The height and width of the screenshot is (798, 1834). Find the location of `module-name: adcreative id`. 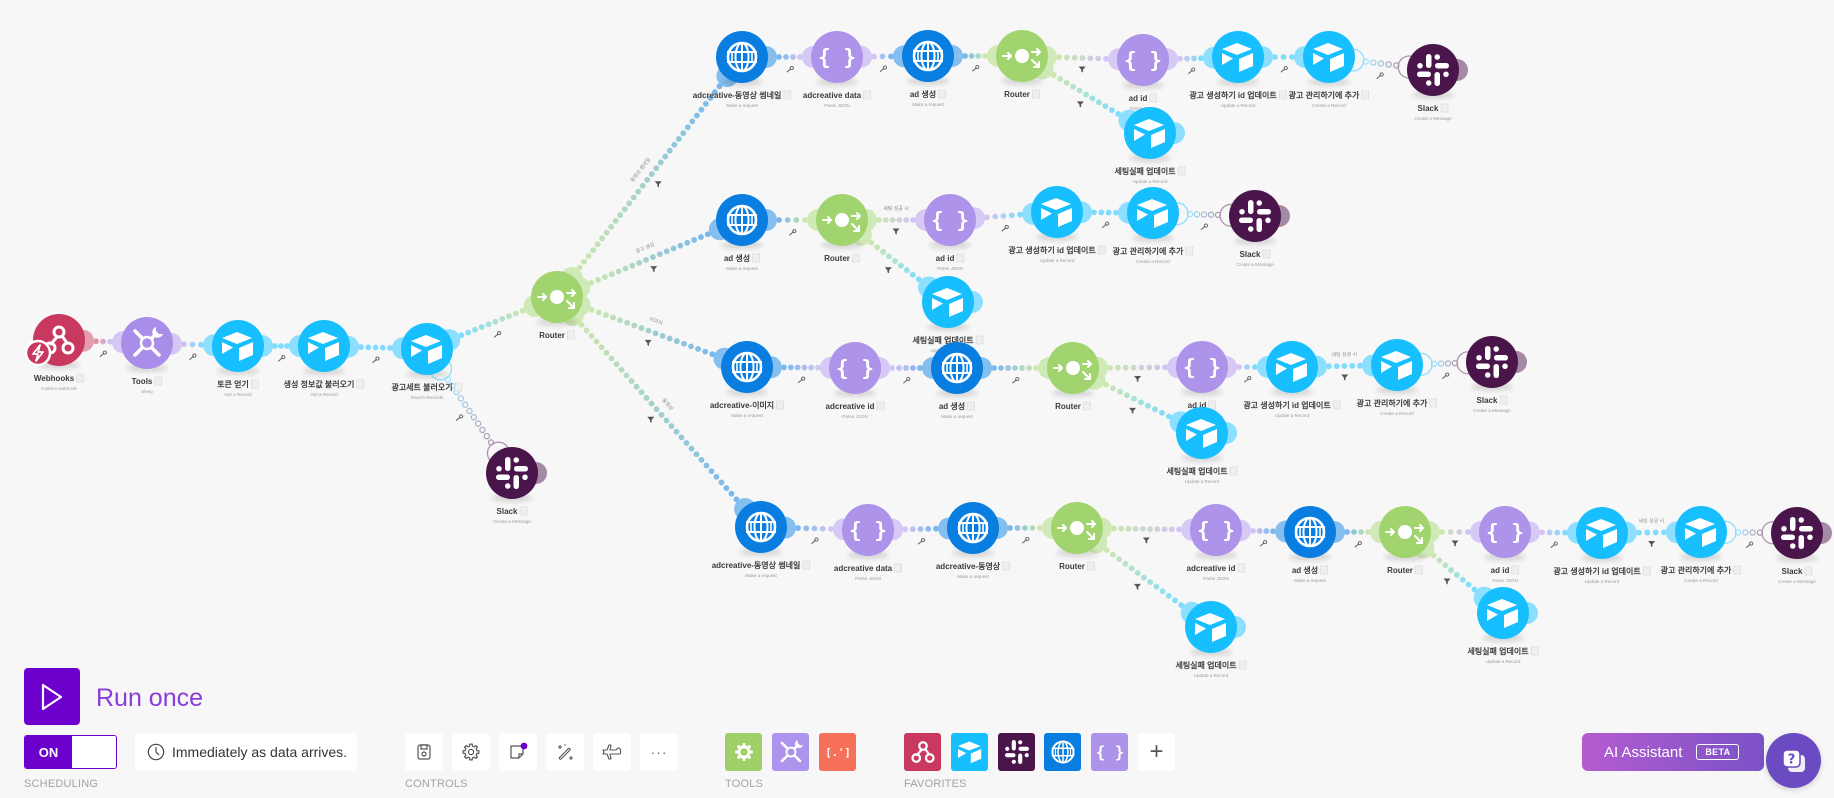

module-name: adcreative id is located at coordinates (1211, 568).